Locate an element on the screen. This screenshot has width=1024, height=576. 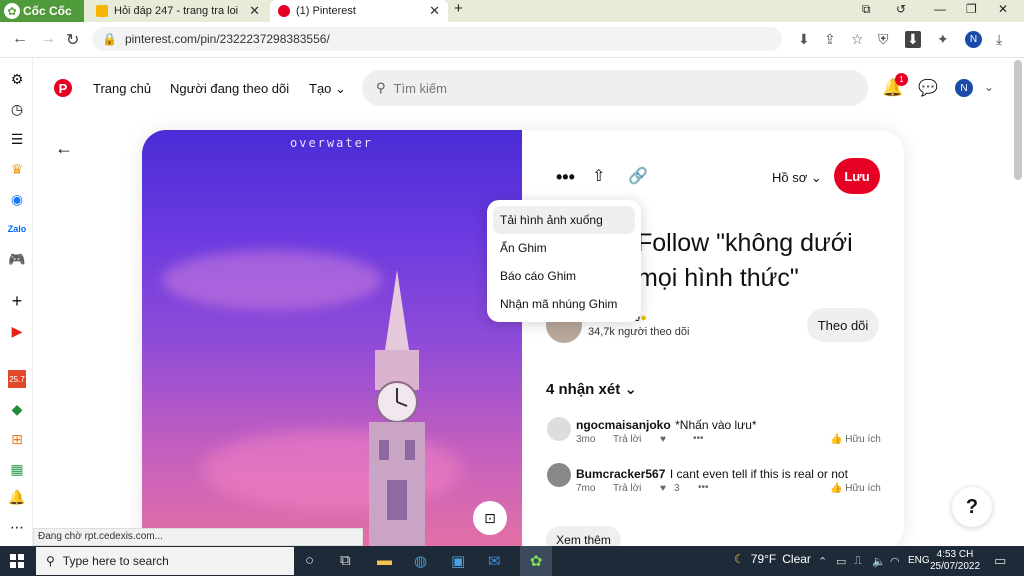
add-sidebar-icon: + is located at coordinates (17, 301).